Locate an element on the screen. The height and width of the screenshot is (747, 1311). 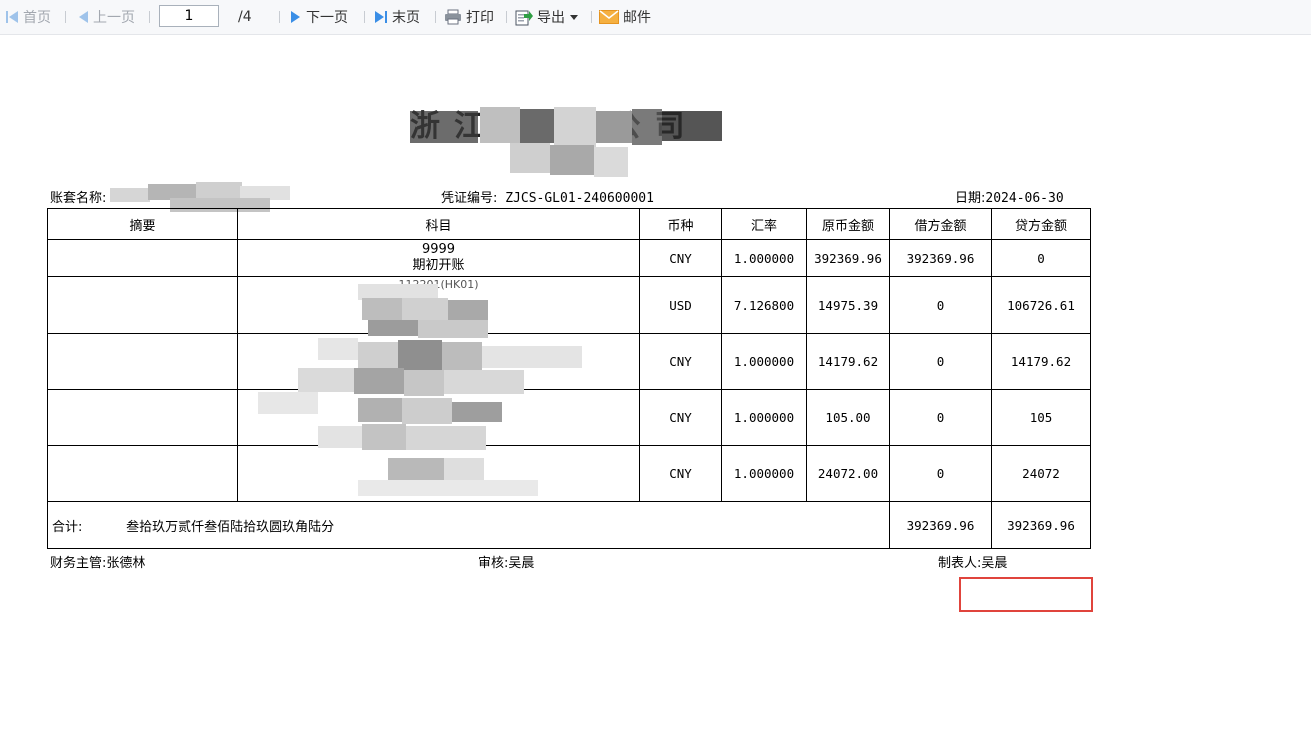
prev-page-button: 上一页 is located at coordinates (106, 17).